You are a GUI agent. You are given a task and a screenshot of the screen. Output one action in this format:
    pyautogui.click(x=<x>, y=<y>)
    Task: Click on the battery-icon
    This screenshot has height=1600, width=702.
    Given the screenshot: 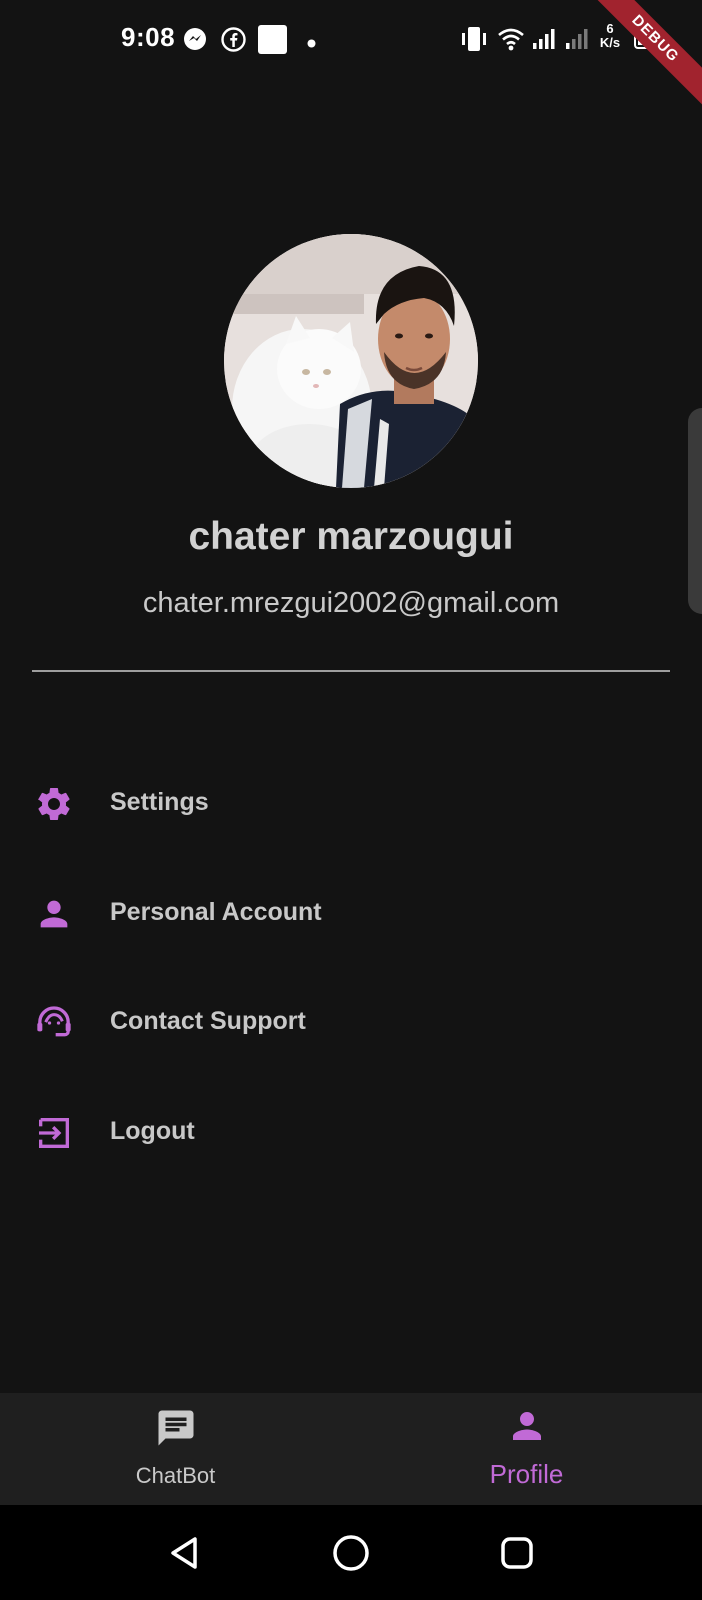 What is the action you would take?
    pyautogui.click(x=651, y=39)
    